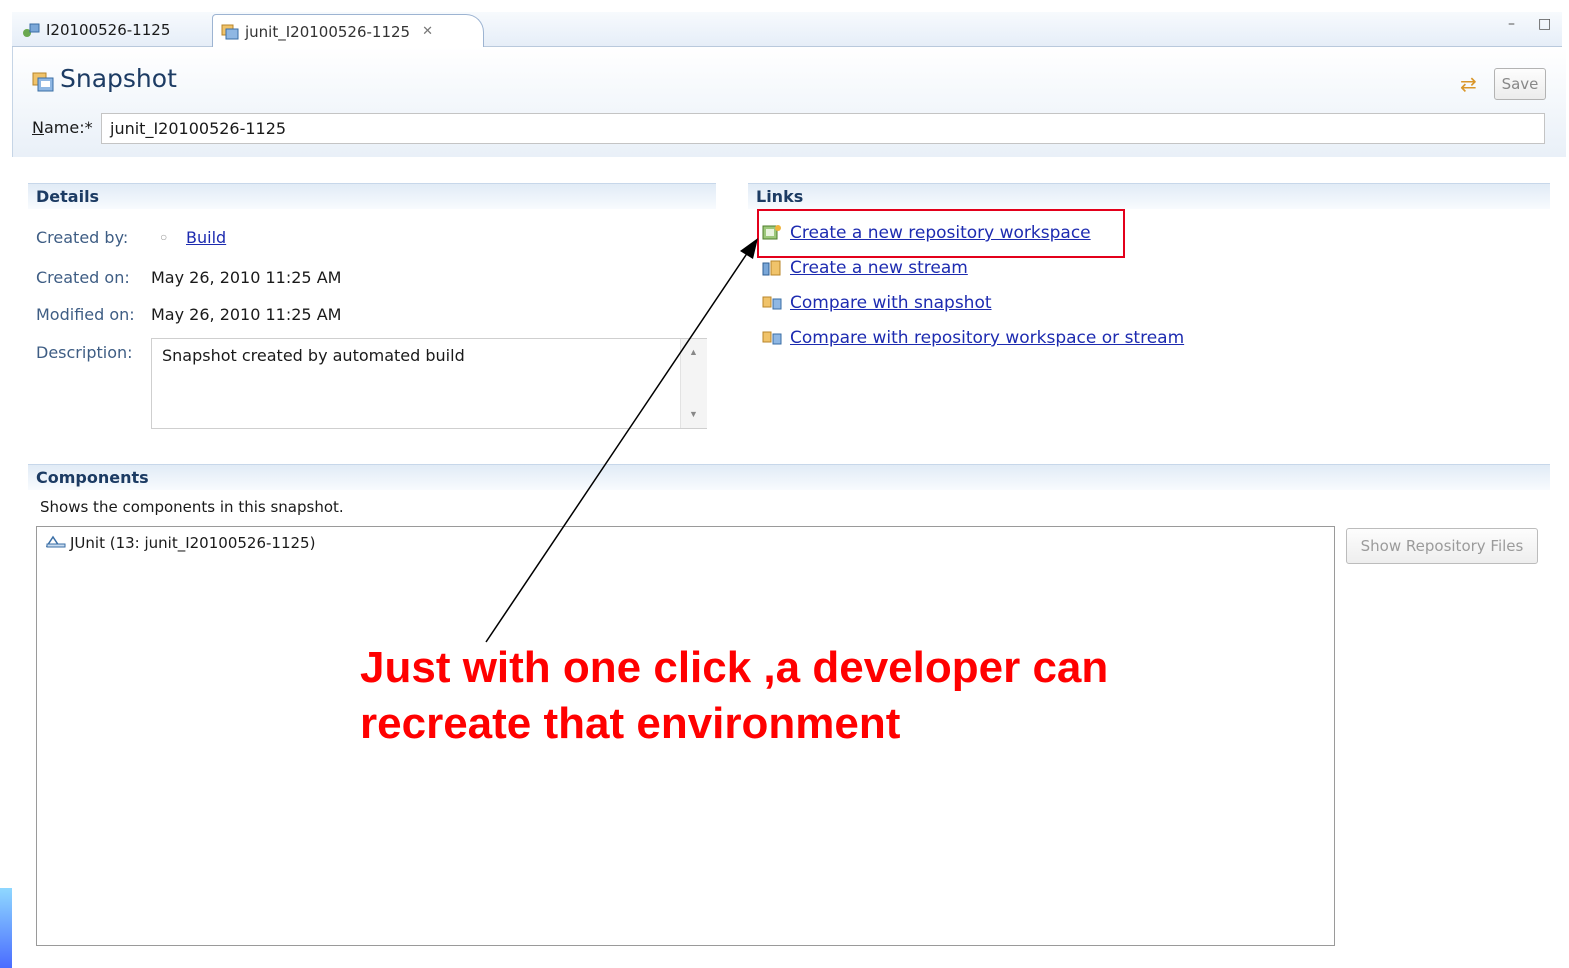 This screenshot has height=968, width=1569. Describe the element at coordinates (734, 667) in the screenshot. I see `annotation-line-1: Just with one click ,a developer can` at that location.